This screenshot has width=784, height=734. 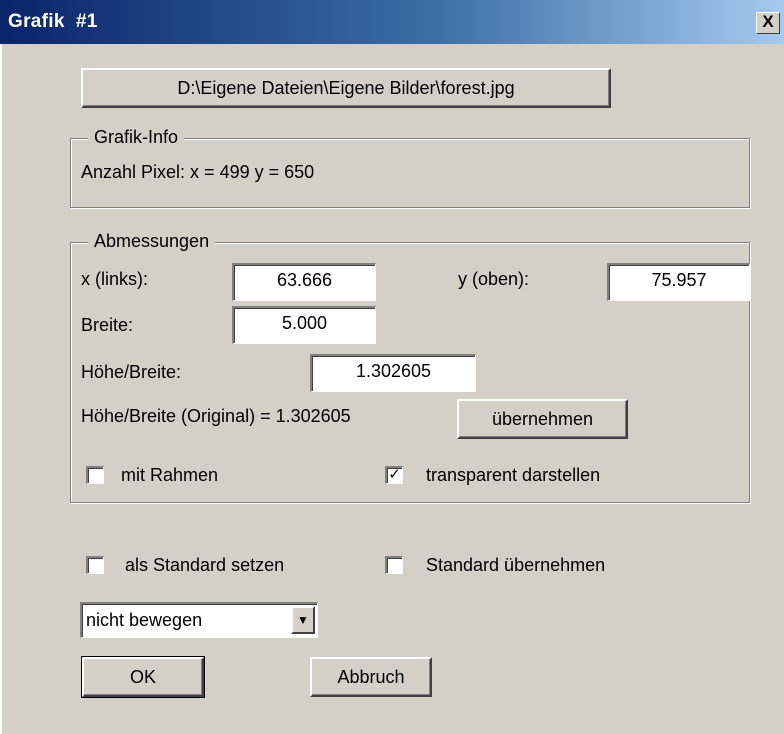 What do you see at coordinates (169, 475) in the screenshot?
I see `mit-rahmen-label: mit Rahmen` at bounding box center [169, 475].